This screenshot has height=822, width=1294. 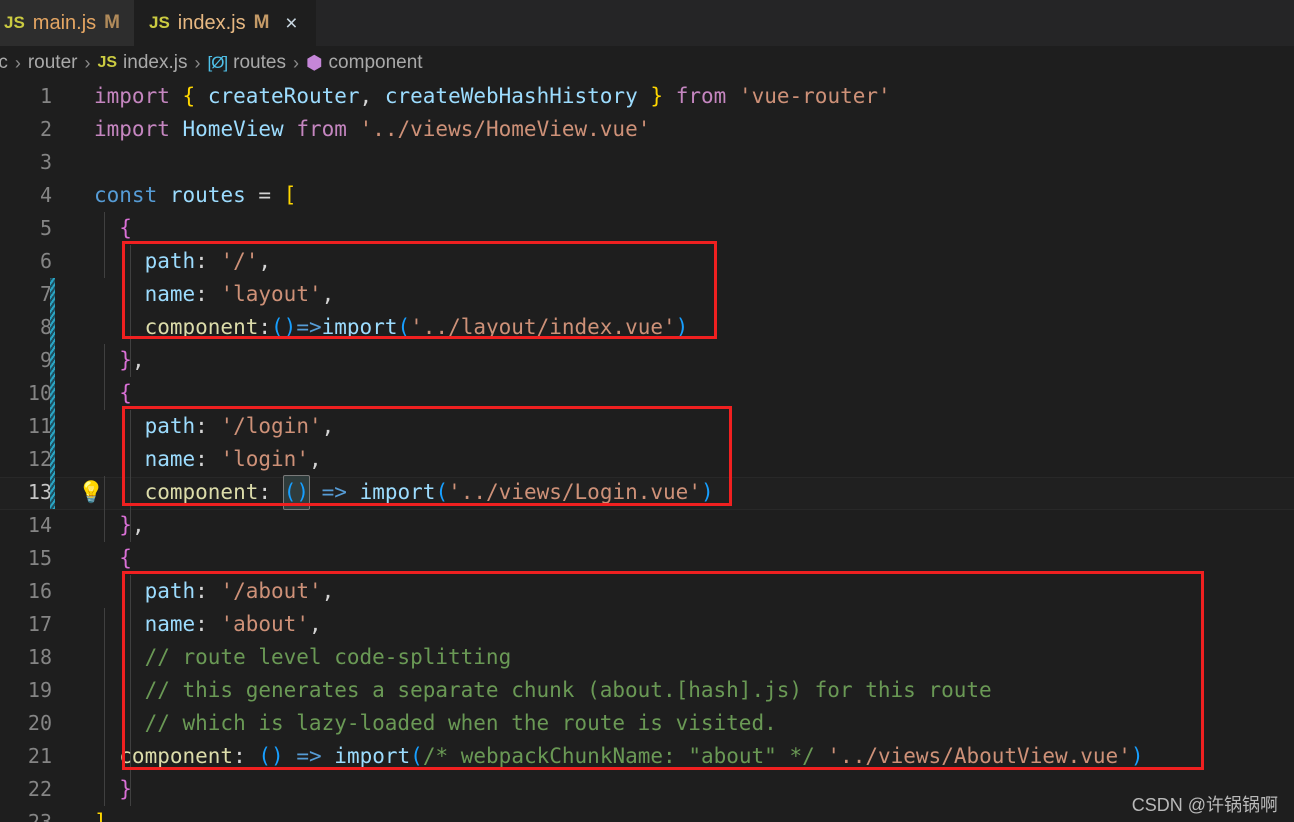 What do you see at coordinates (45, 294) in the screenshot?
I see `line-number: 7` at bounding box center [45, 294].